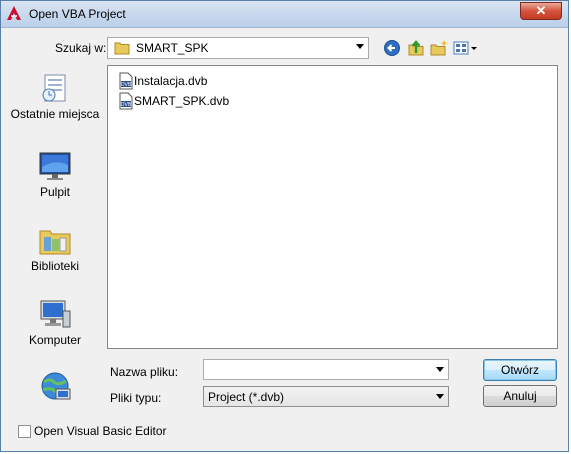 The height and width of the screenshot is (454, 571). I want to click on look-in-value: SMART_SPK, so click(172, 48).